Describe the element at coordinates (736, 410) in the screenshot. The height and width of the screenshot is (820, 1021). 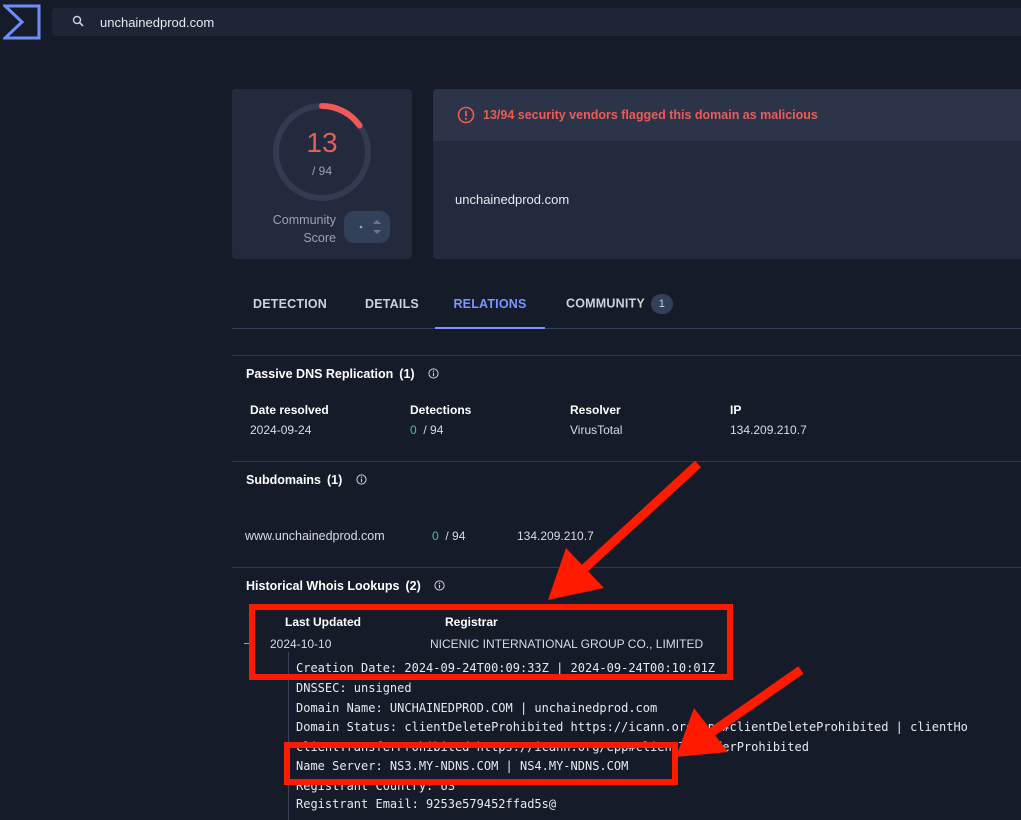
I see `column-header: IP` at that location.